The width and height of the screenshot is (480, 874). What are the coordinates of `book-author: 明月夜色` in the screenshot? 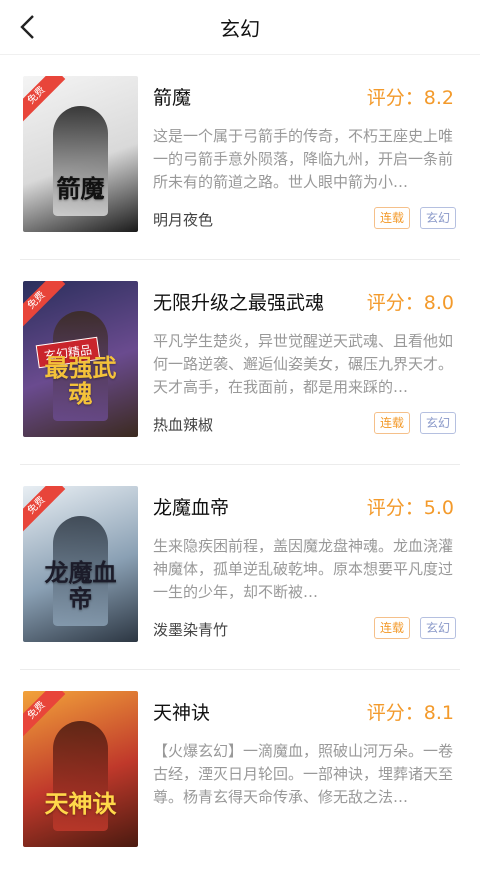 It's located at (183, 220).